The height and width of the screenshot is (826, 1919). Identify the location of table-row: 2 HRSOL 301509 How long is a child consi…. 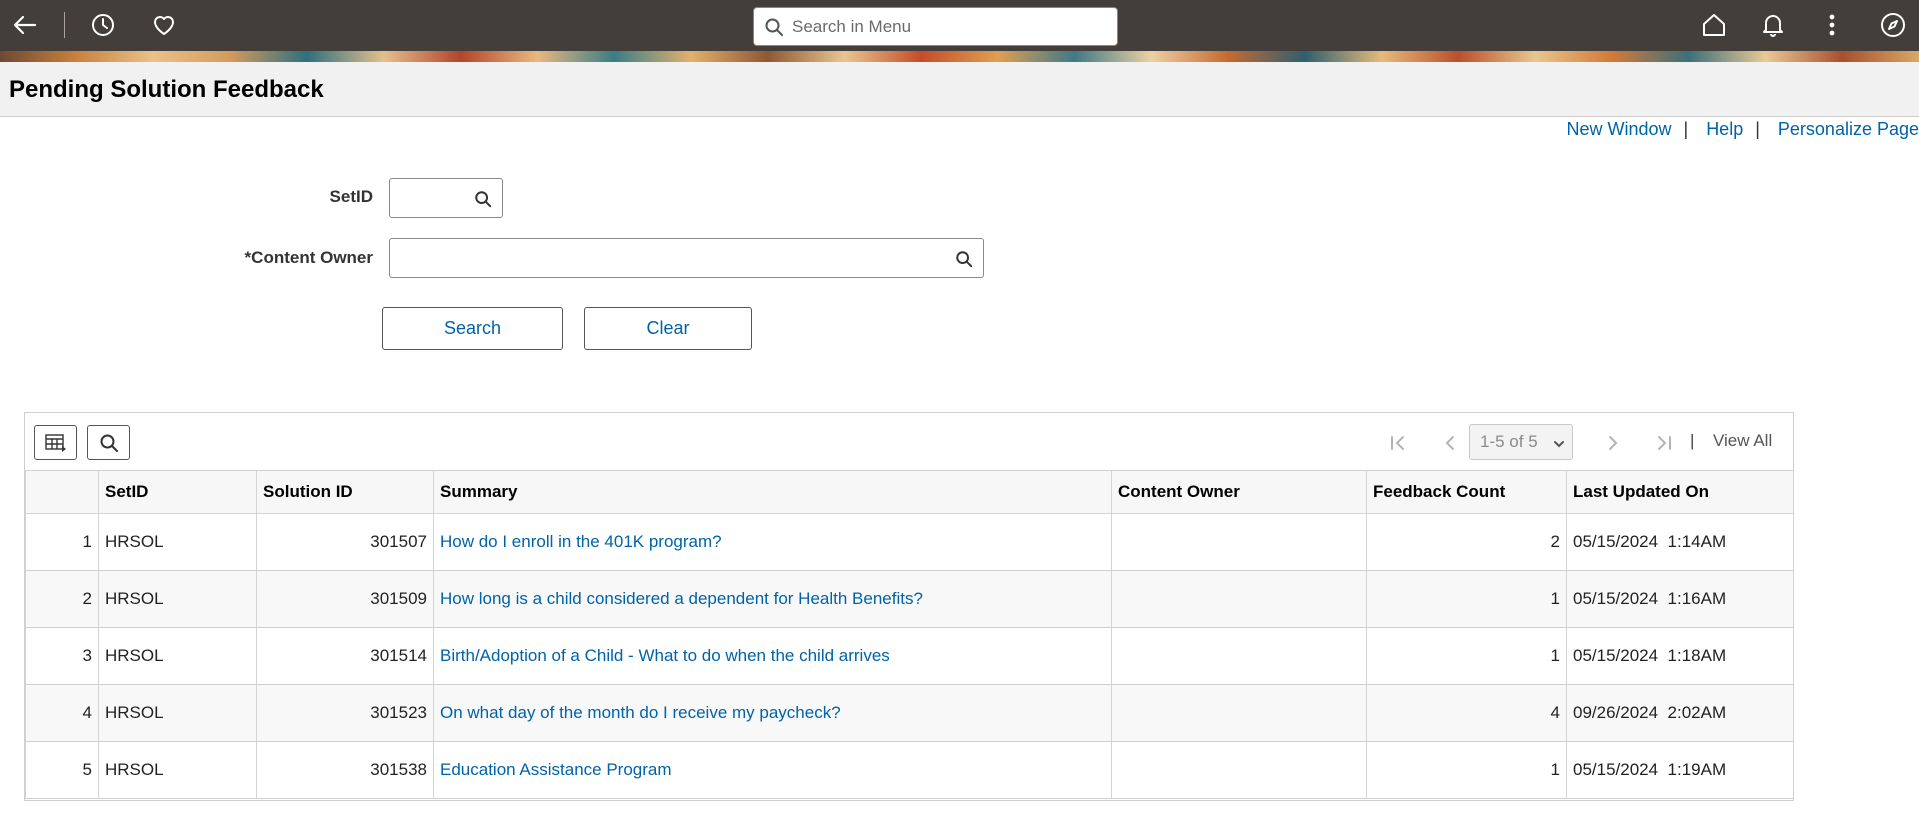
(909, 599).